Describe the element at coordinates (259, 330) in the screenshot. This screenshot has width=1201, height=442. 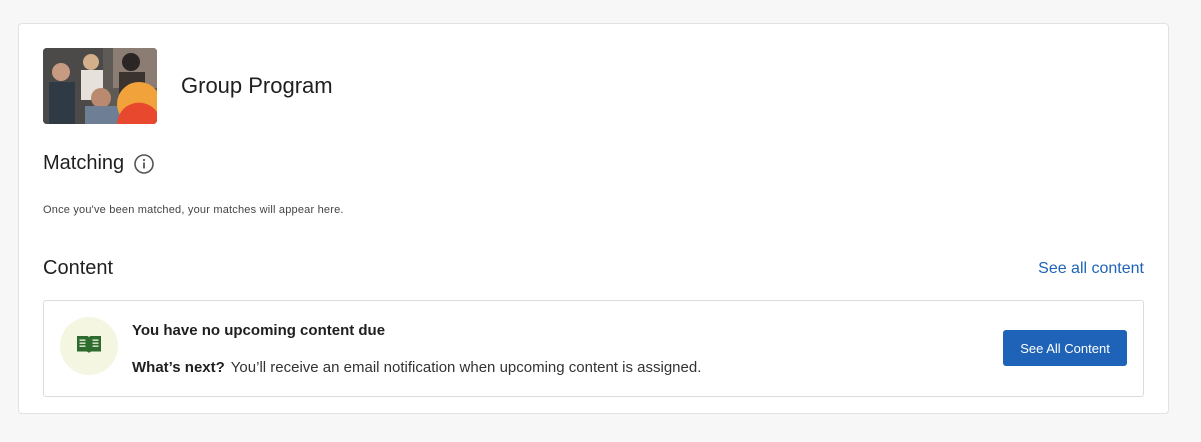
I see `no-content-heading: You have no upcoming content due` at that location.